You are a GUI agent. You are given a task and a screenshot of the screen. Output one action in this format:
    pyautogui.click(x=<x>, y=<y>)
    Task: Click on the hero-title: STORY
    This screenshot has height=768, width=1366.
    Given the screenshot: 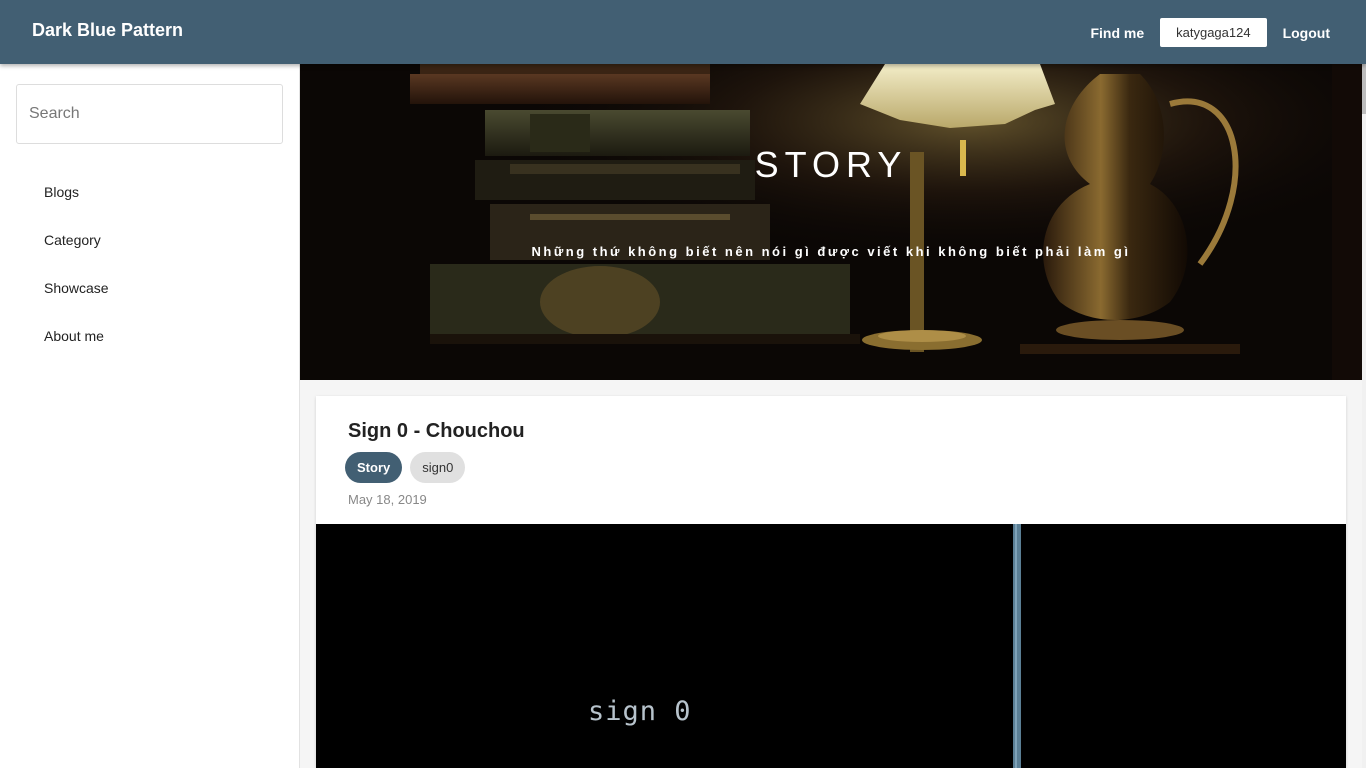 What is the action you would take?
    pyautogui.click(x=831, y=164)
    